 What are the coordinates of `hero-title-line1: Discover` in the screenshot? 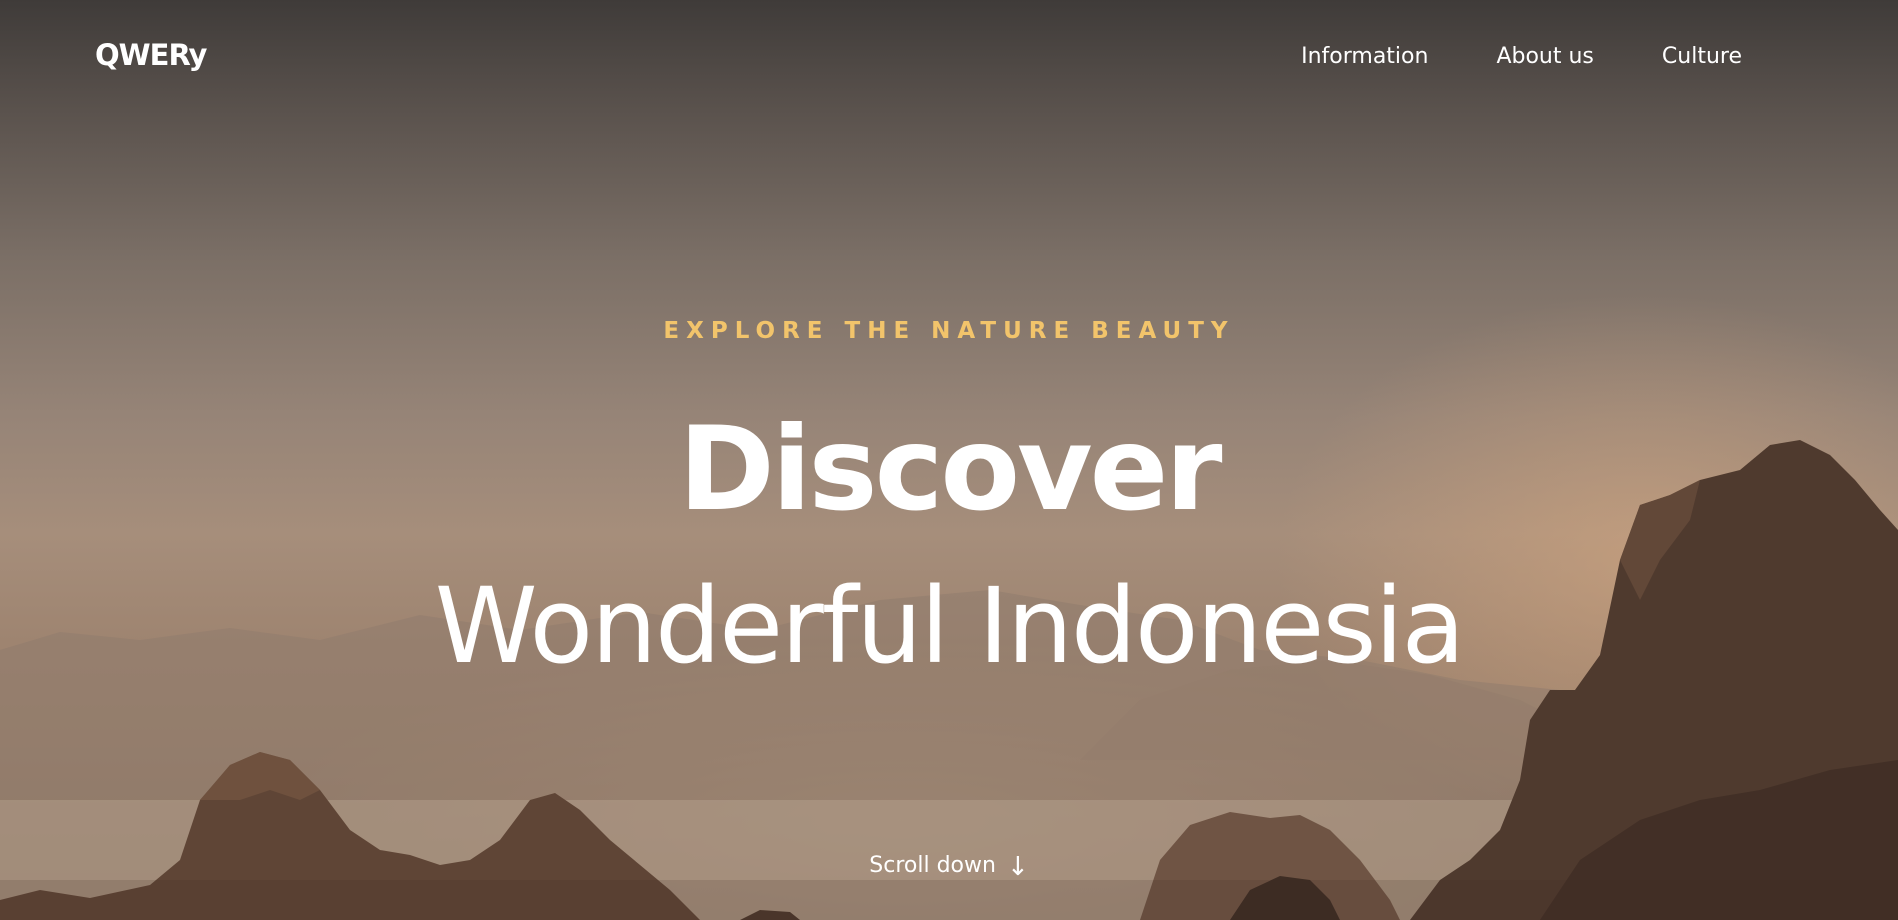 It's located at (950, 469).